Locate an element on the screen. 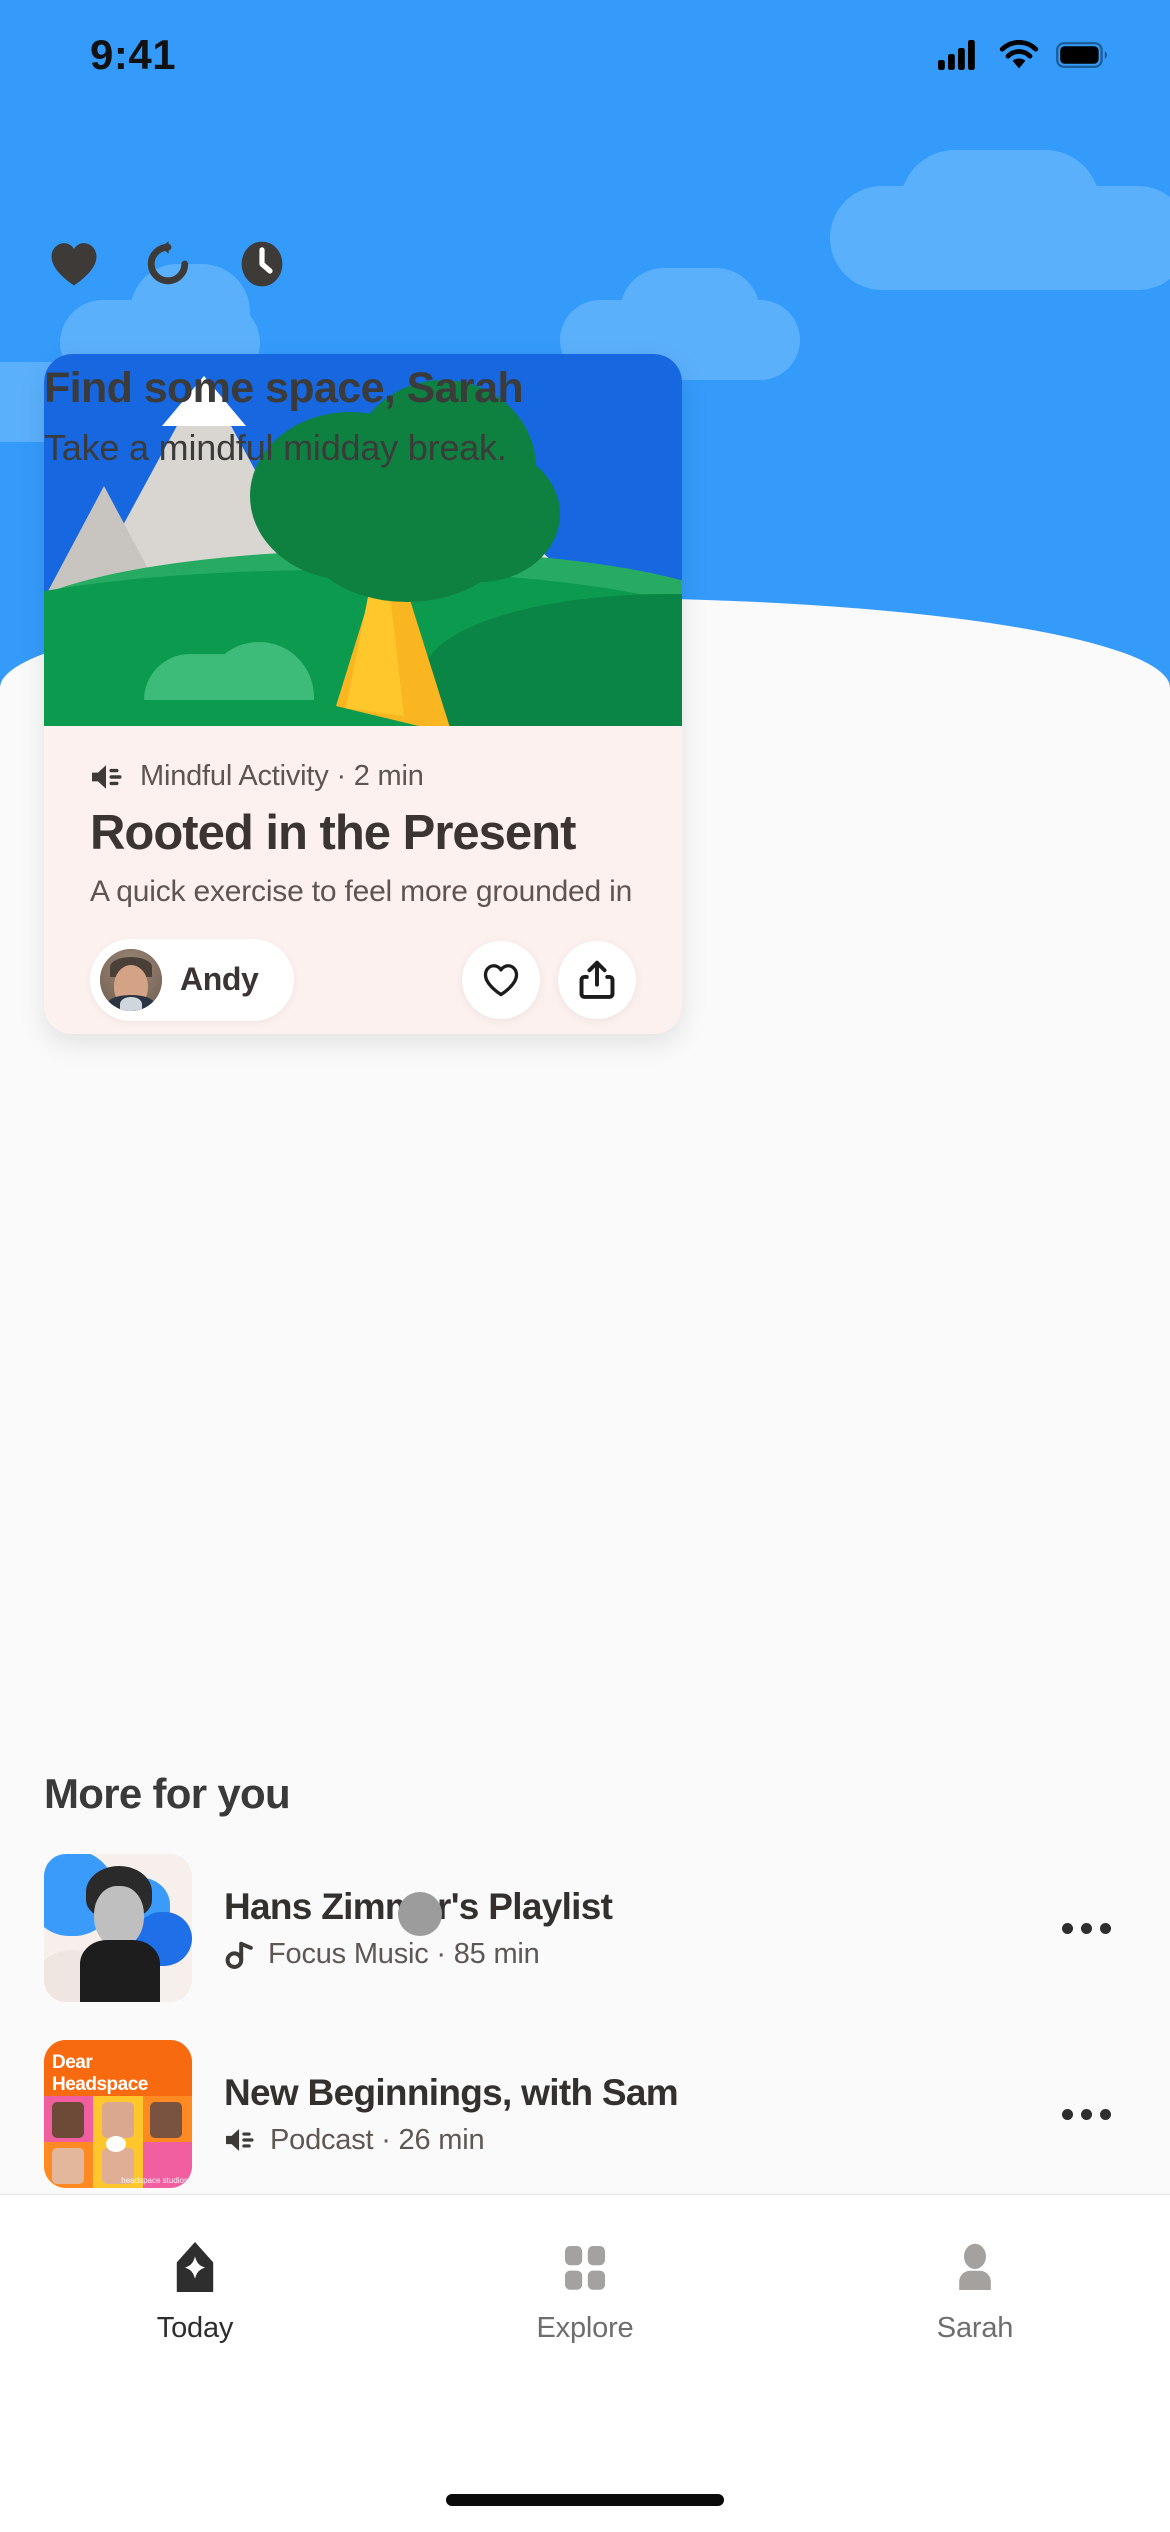  home-indicator is located at coordinates (585, 2500).